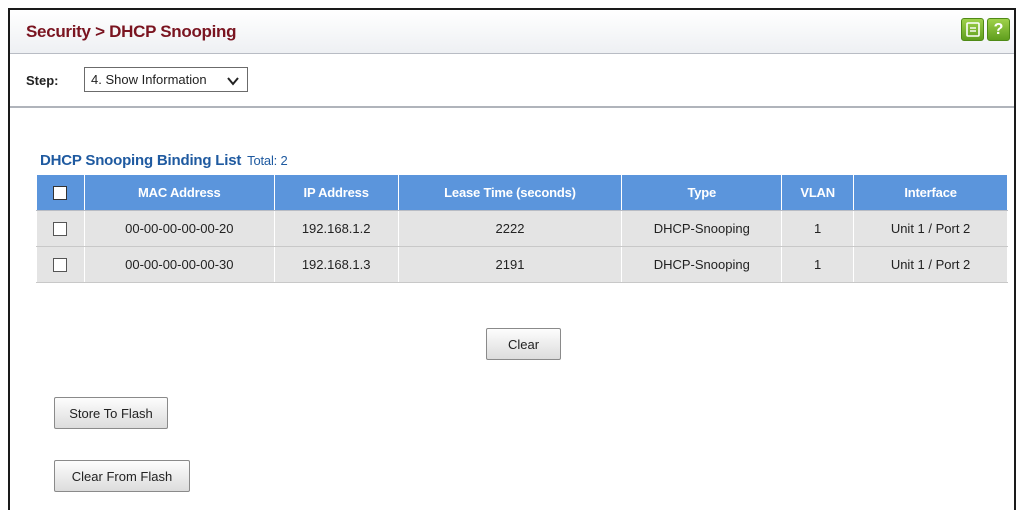 This screenshot has width=1020, height=510. What do you see at coordinates (510, 228) in the screenshot?
I see `lease-cell: 2222` at bounding box center [510, 228].